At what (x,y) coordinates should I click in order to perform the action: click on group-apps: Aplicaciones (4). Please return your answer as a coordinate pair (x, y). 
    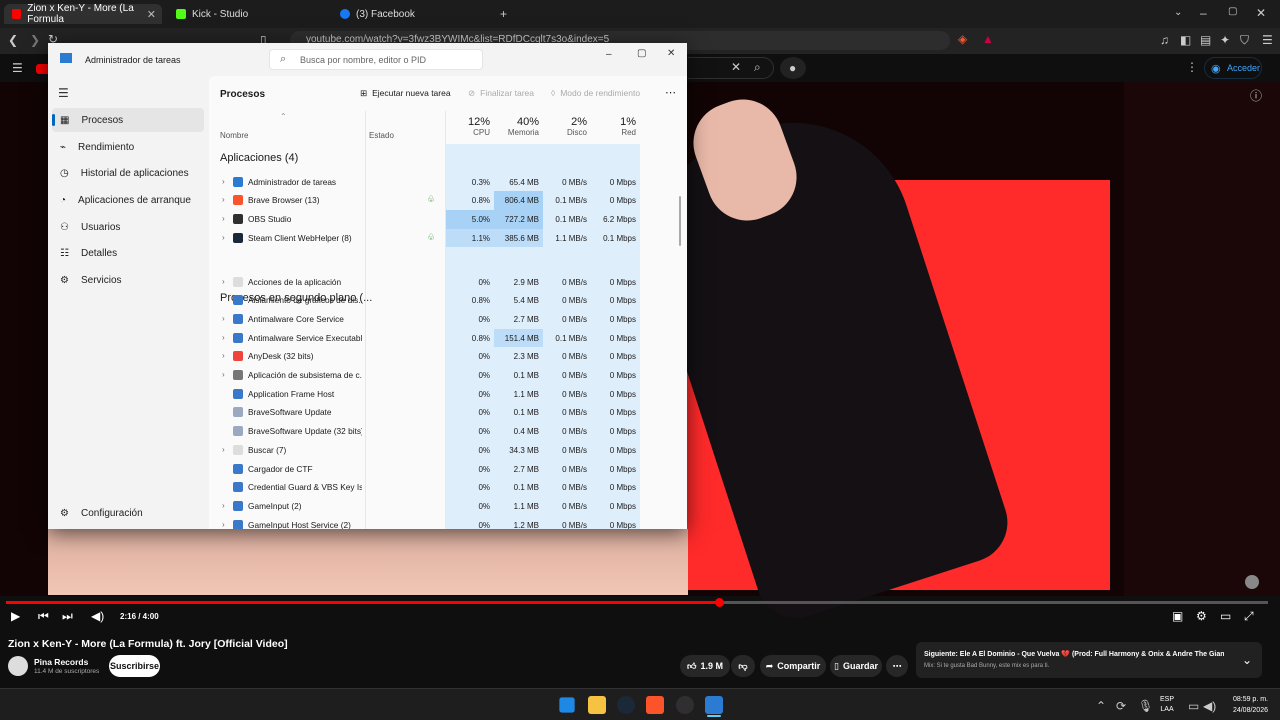
    Looking at the image, I should click on (259, 158).